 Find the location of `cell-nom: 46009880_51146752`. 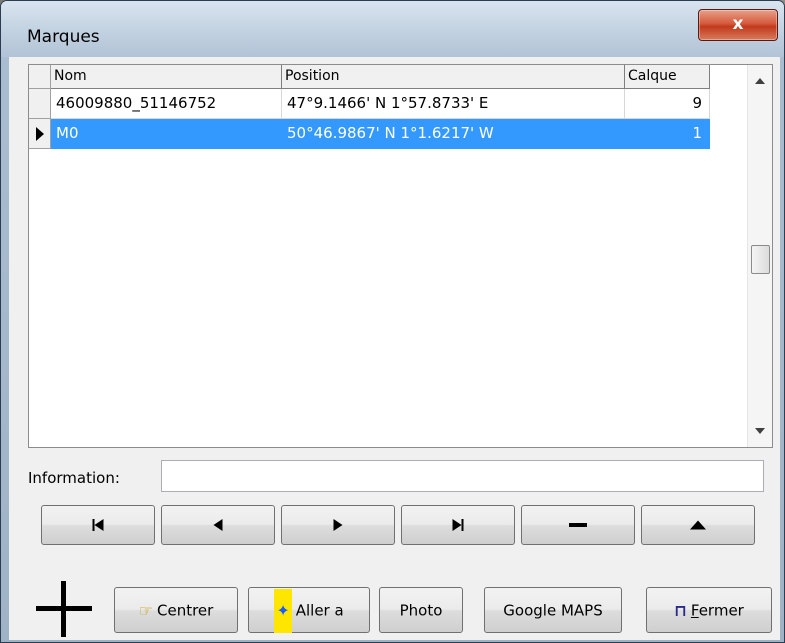

cell-nom: 46009880_51146752 is located at coordinates (166, 104).